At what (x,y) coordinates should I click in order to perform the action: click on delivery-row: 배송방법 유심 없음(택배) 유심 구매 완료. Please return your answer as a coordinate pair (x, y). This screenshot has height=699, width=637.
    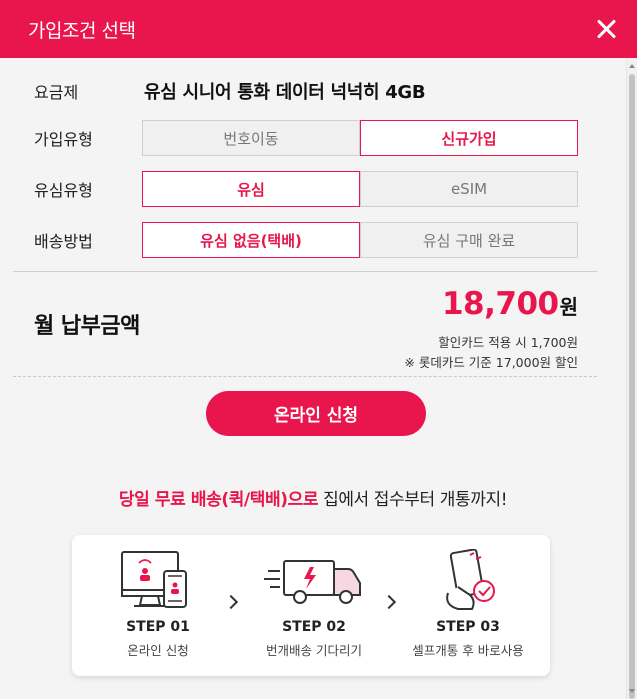
    Looking at the image, I should click on (306, 240).